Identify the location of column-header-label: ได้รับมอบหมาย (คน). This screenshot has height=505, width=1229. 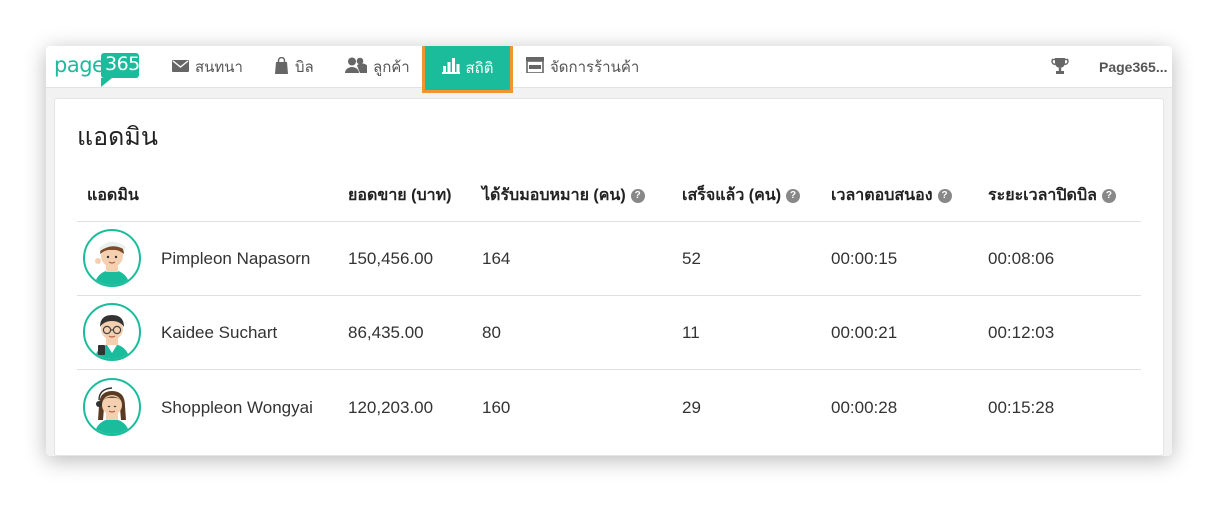
(554, 195).